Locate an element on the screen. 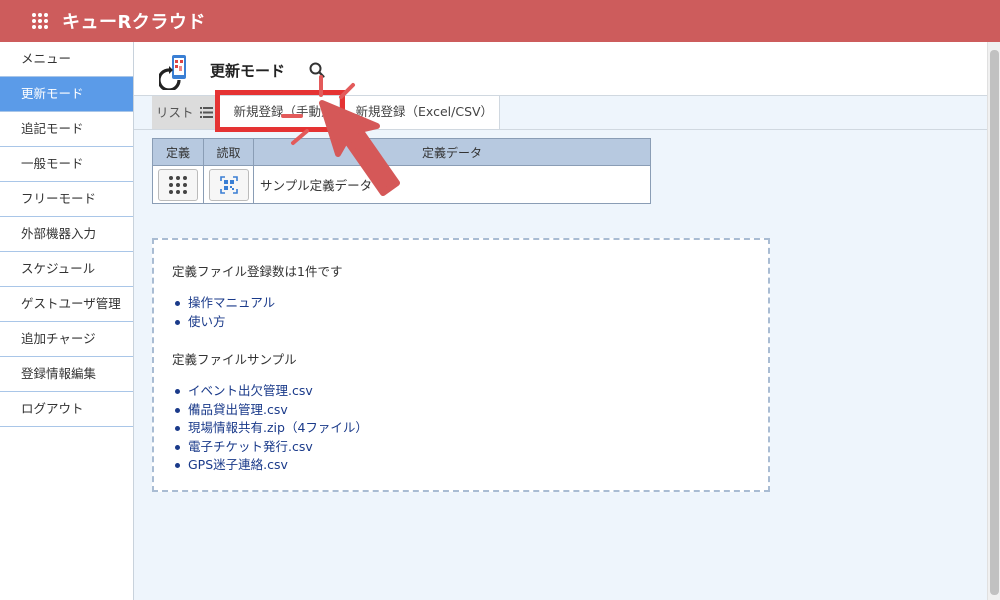  tab-bar: リスト 新規登録（手動） 新規登録（Excel/CSV） is located at coordinates (326, 112).